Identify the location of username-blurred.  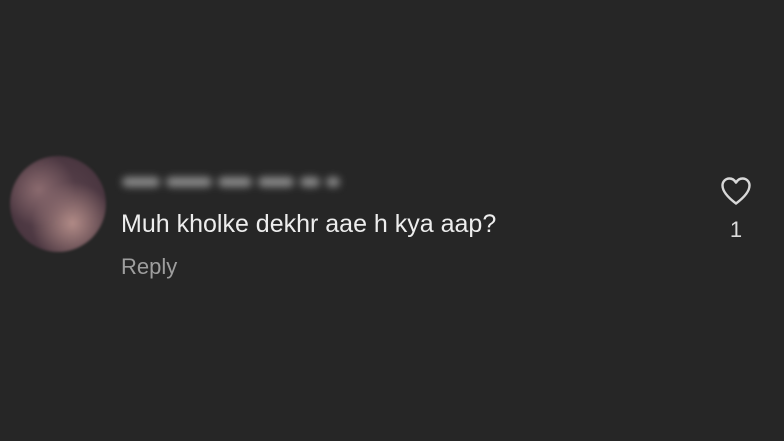
(231, 182).